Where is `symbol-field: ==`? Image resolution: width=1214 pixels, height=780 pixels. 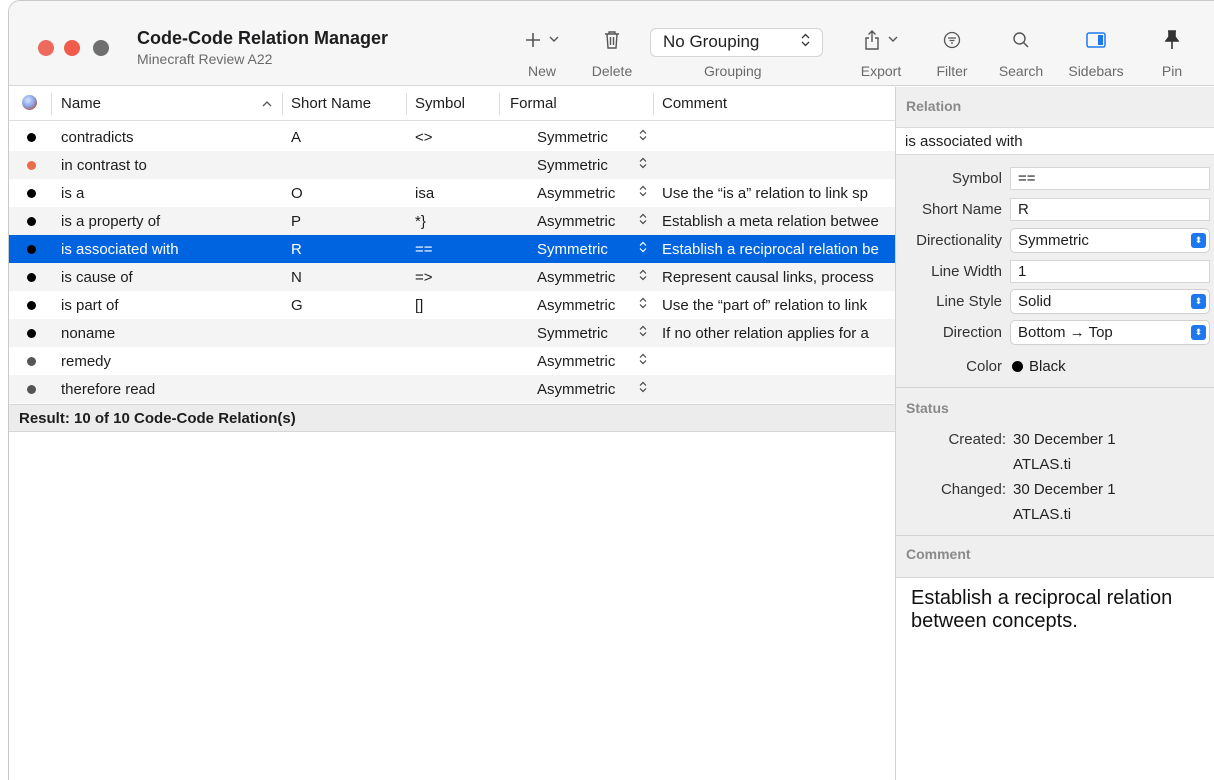
symbol-field: == is located at coordinates (1110, 178).